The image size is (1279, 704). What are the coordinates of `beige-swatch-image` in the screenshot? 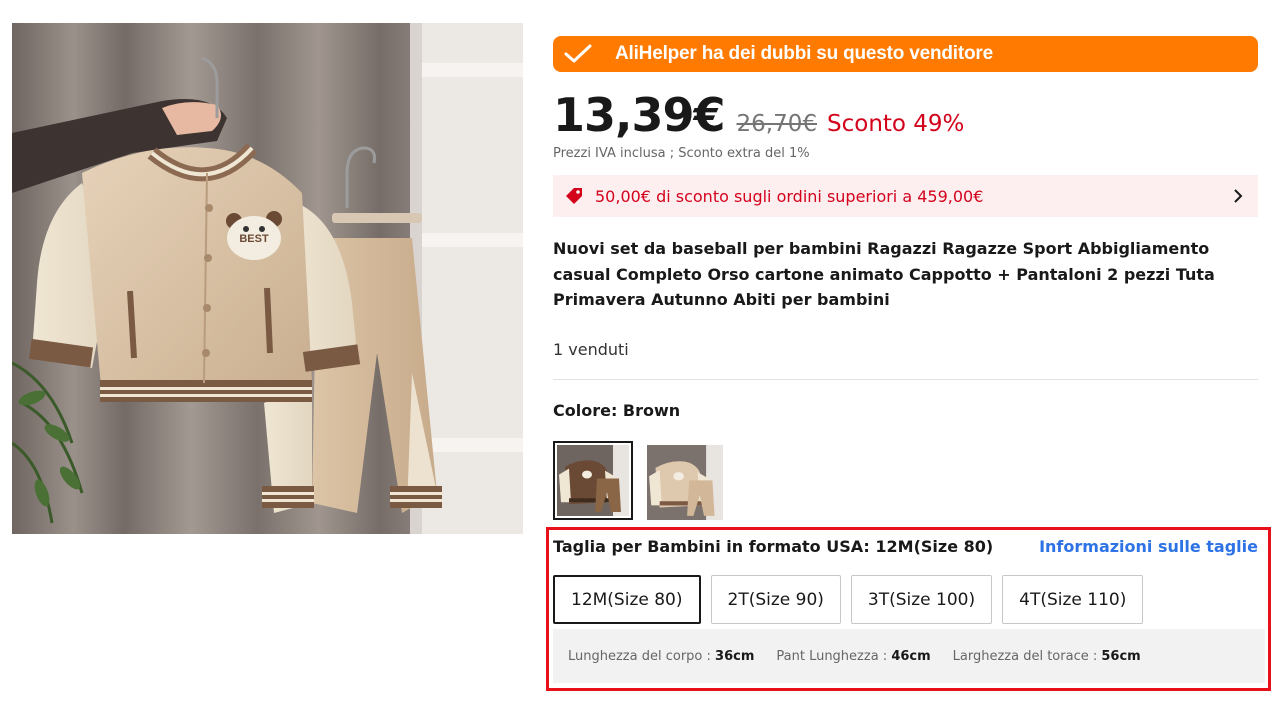 It's located at (685, 482).